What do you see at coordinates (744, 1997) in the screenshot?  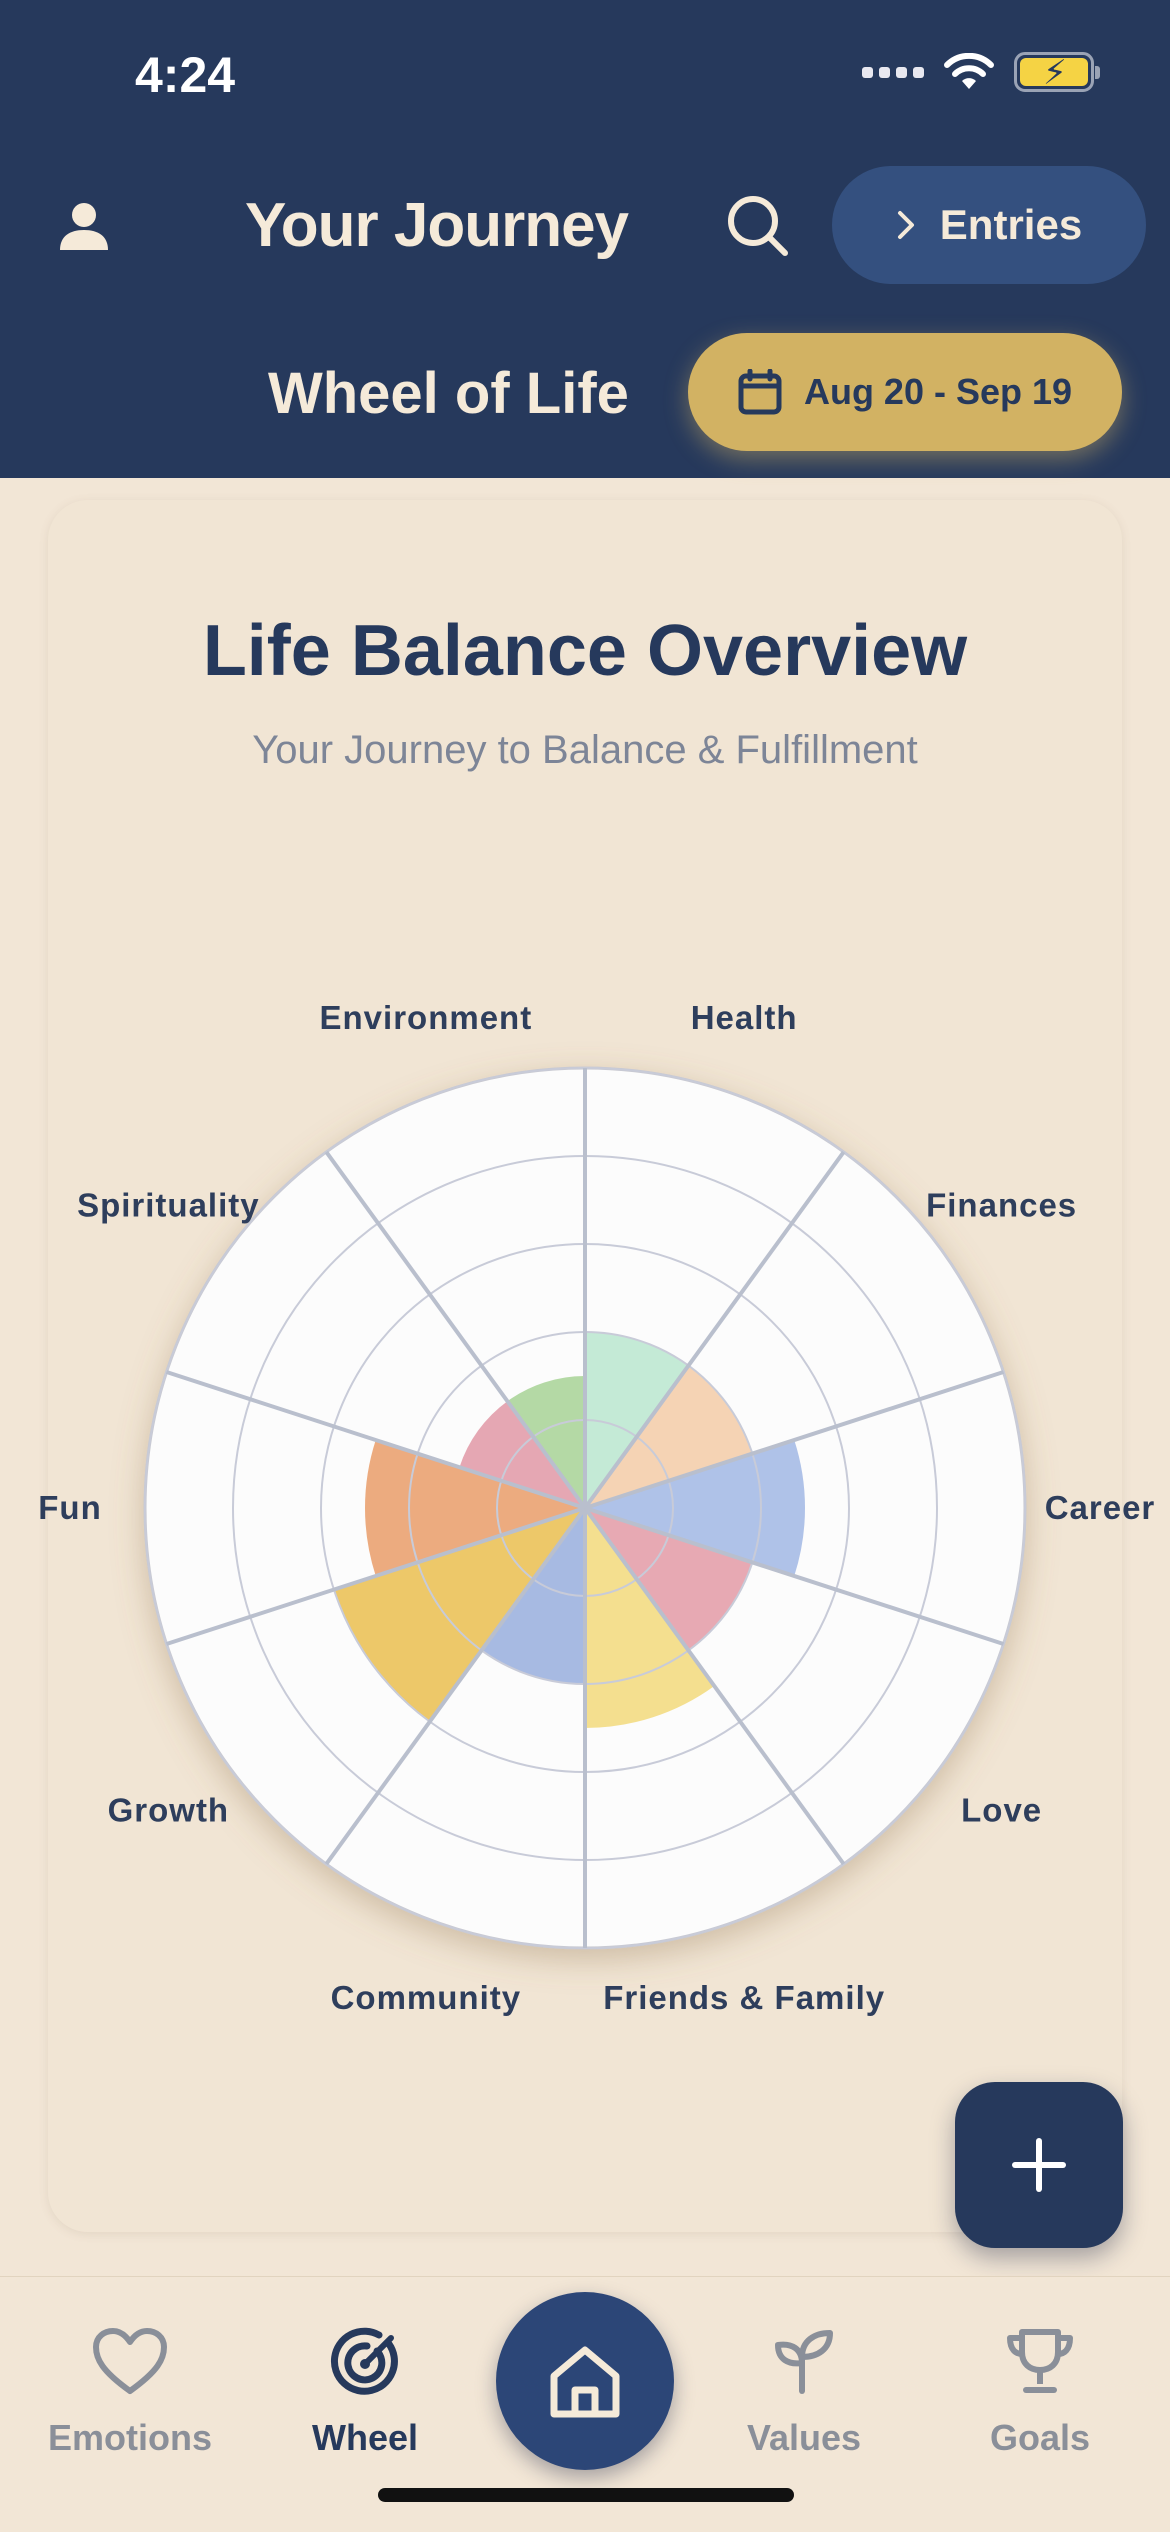 I see `wheel-label-friends-family: Friends & Family` at bounding box center [744, 1997].